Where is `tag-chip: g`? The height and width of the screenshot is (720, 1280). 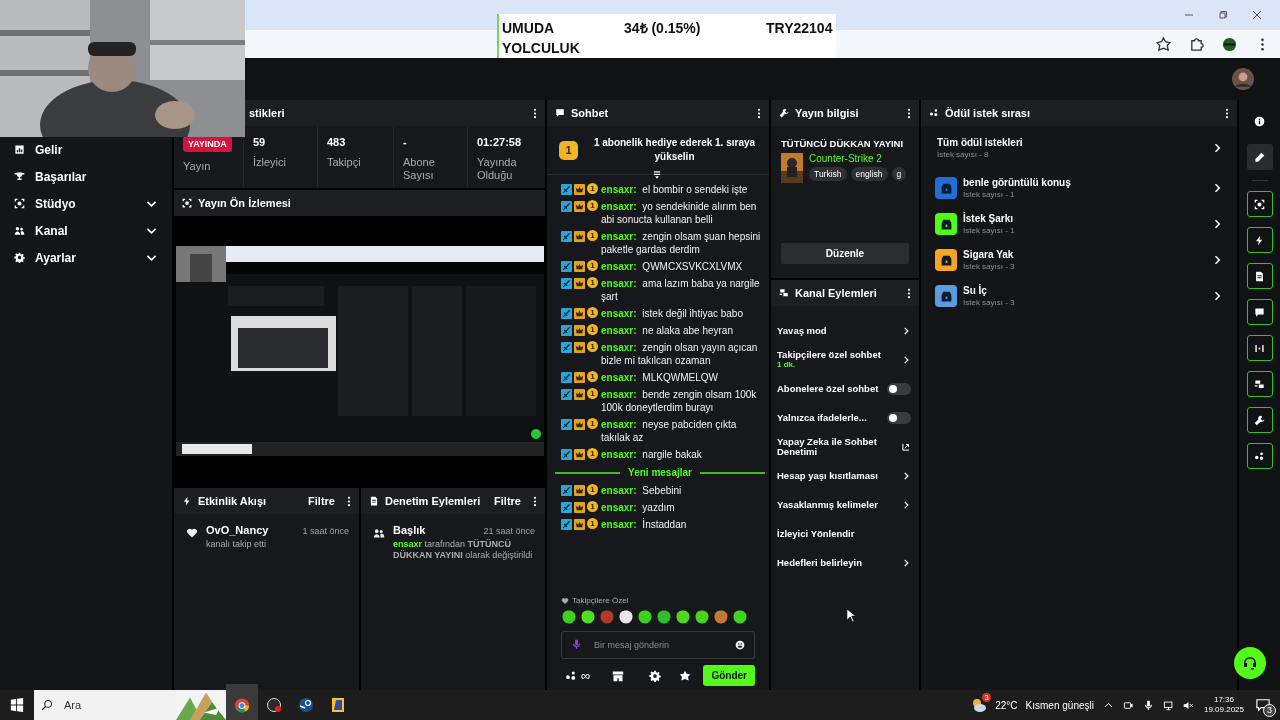
tag-chip: g is located at coordinates (899, 174).